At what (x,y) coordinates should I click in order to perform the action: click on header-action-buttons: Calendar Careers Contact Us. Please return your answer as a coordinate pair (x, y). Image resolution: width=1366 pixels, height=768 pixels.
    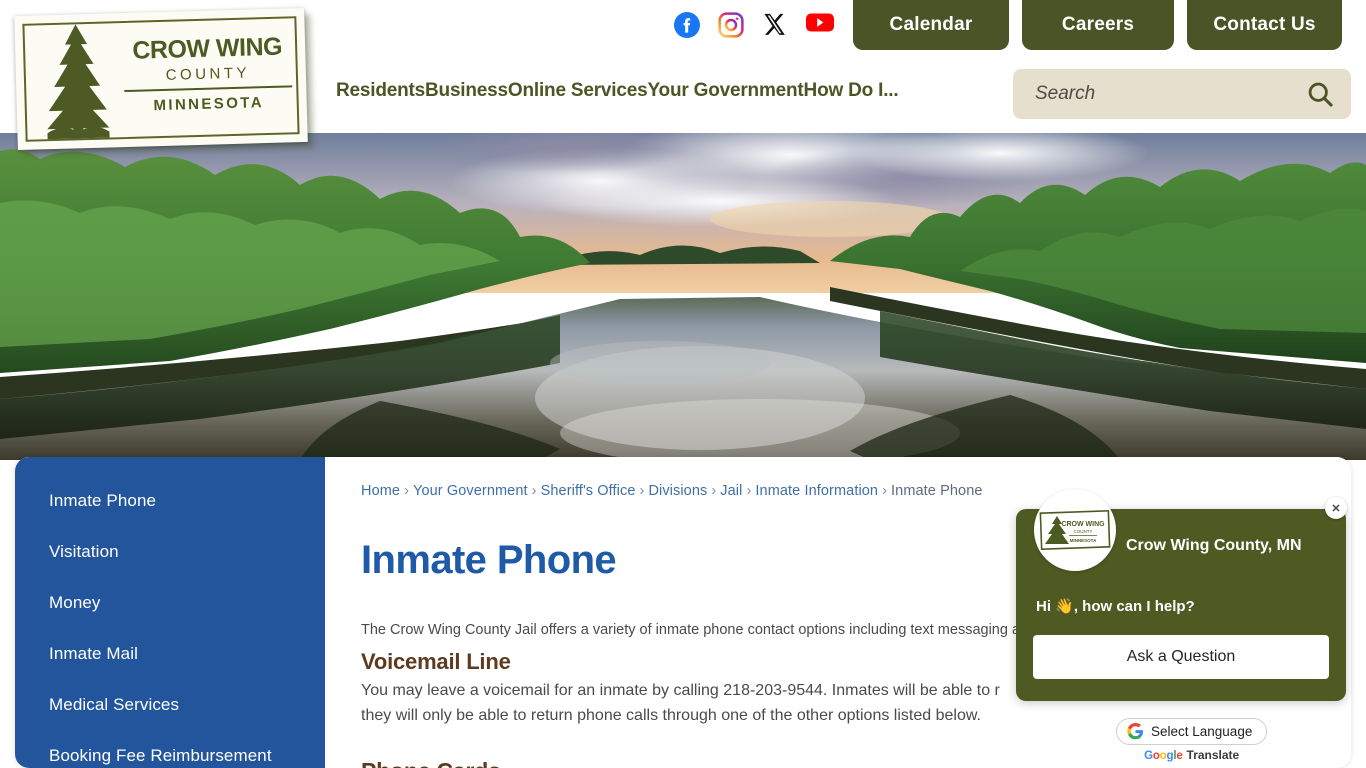
    Looking at the image, I should click on (1097, 25).